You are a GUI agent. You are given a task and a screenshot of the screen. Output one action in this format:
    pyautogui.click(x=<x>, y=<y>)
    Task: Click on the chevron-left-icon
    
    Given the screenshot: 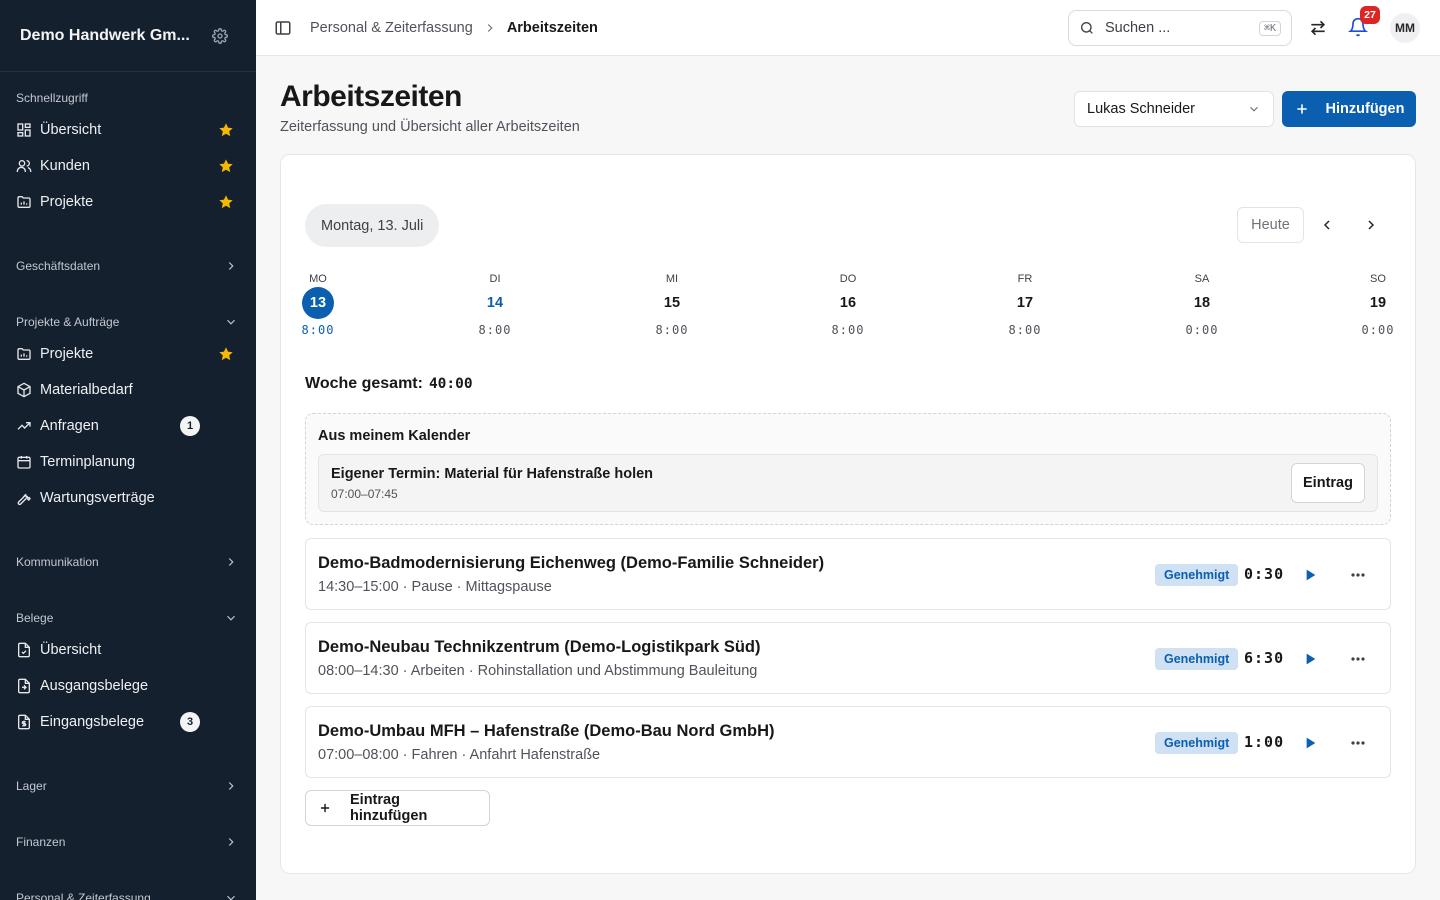 What is the action you would take?
    pyautogui.click(x=1327, y=225)
    